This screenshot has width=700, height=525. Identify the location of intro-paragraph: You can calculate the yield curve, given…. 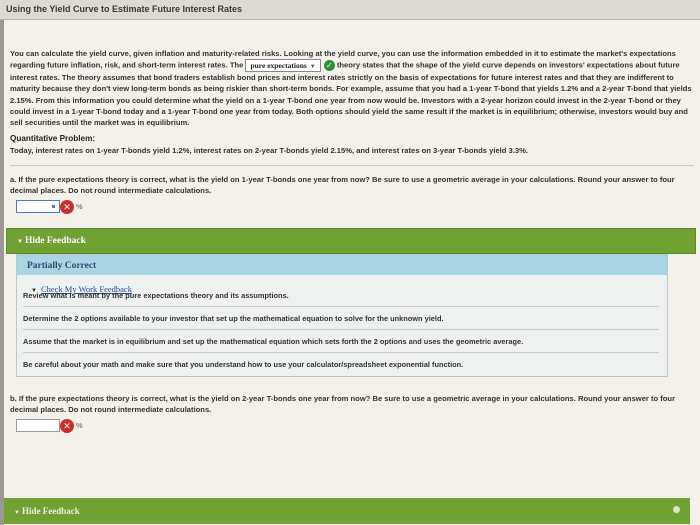
(352, 88).